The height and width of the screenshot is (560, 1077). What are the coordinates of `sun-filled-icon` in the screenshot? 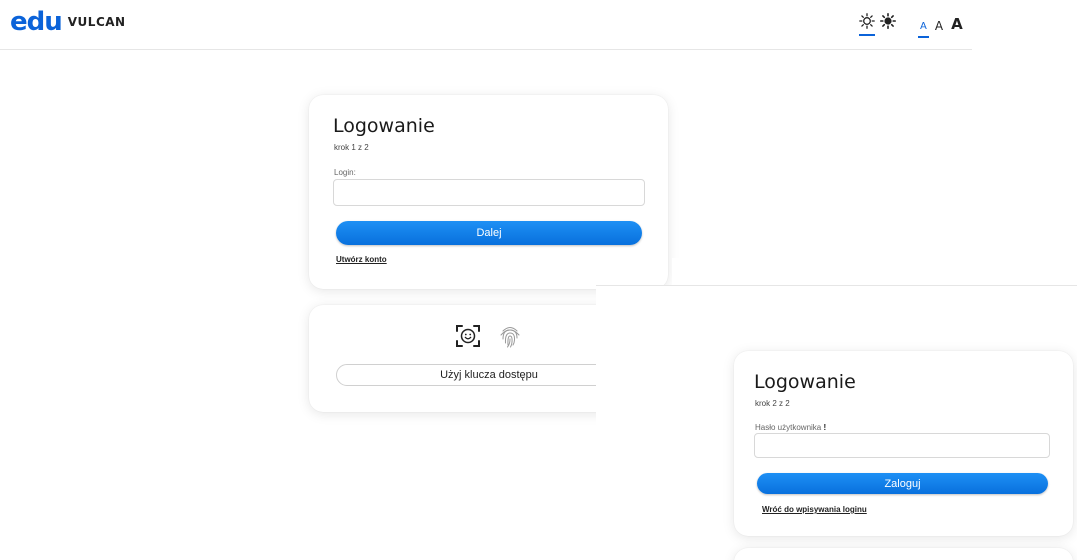 It's located at (888, 23).